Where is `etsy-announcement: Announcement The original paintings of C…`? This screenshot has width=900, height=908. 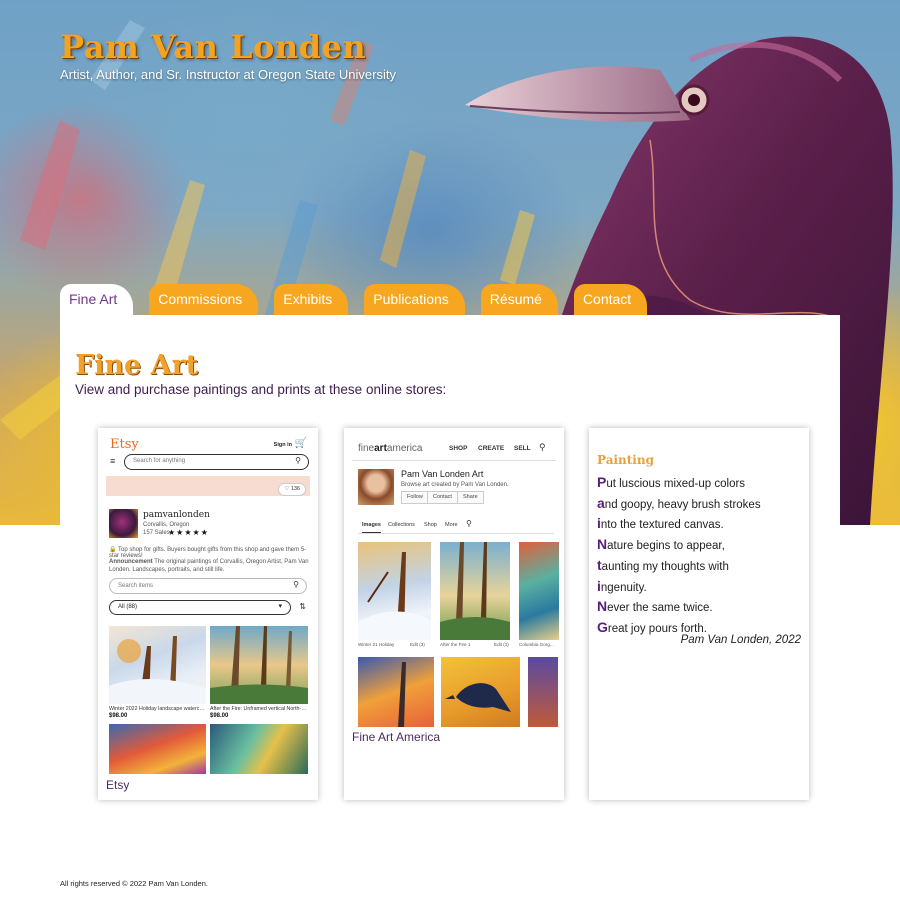
etsy-announcement: Announcement The original paintings of C… is located at coordinates (209, 566).